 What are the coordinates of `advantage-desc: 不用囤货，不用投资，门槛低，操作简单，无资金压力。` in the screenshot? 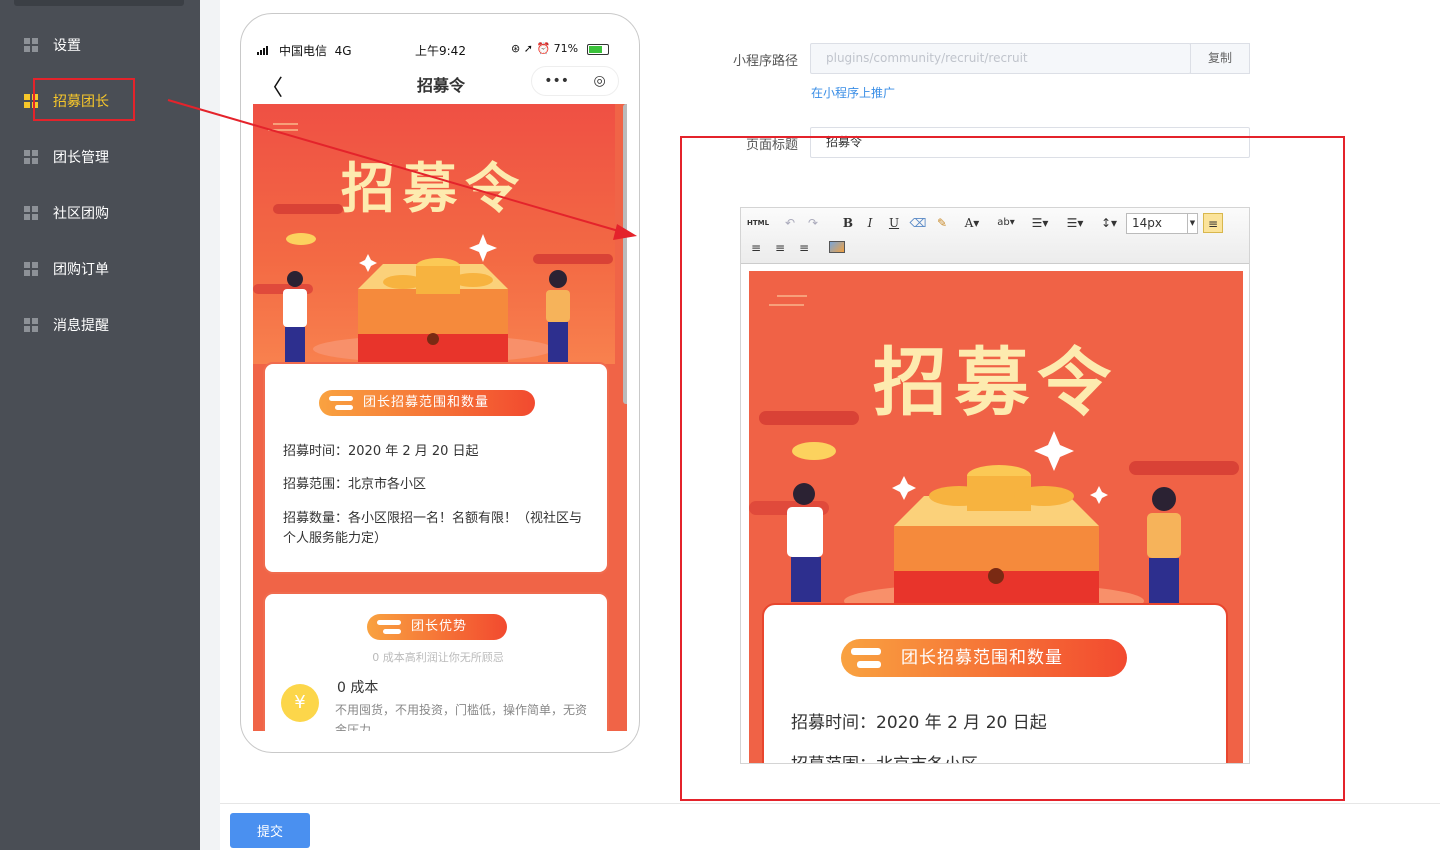 It's located at (461, 717).